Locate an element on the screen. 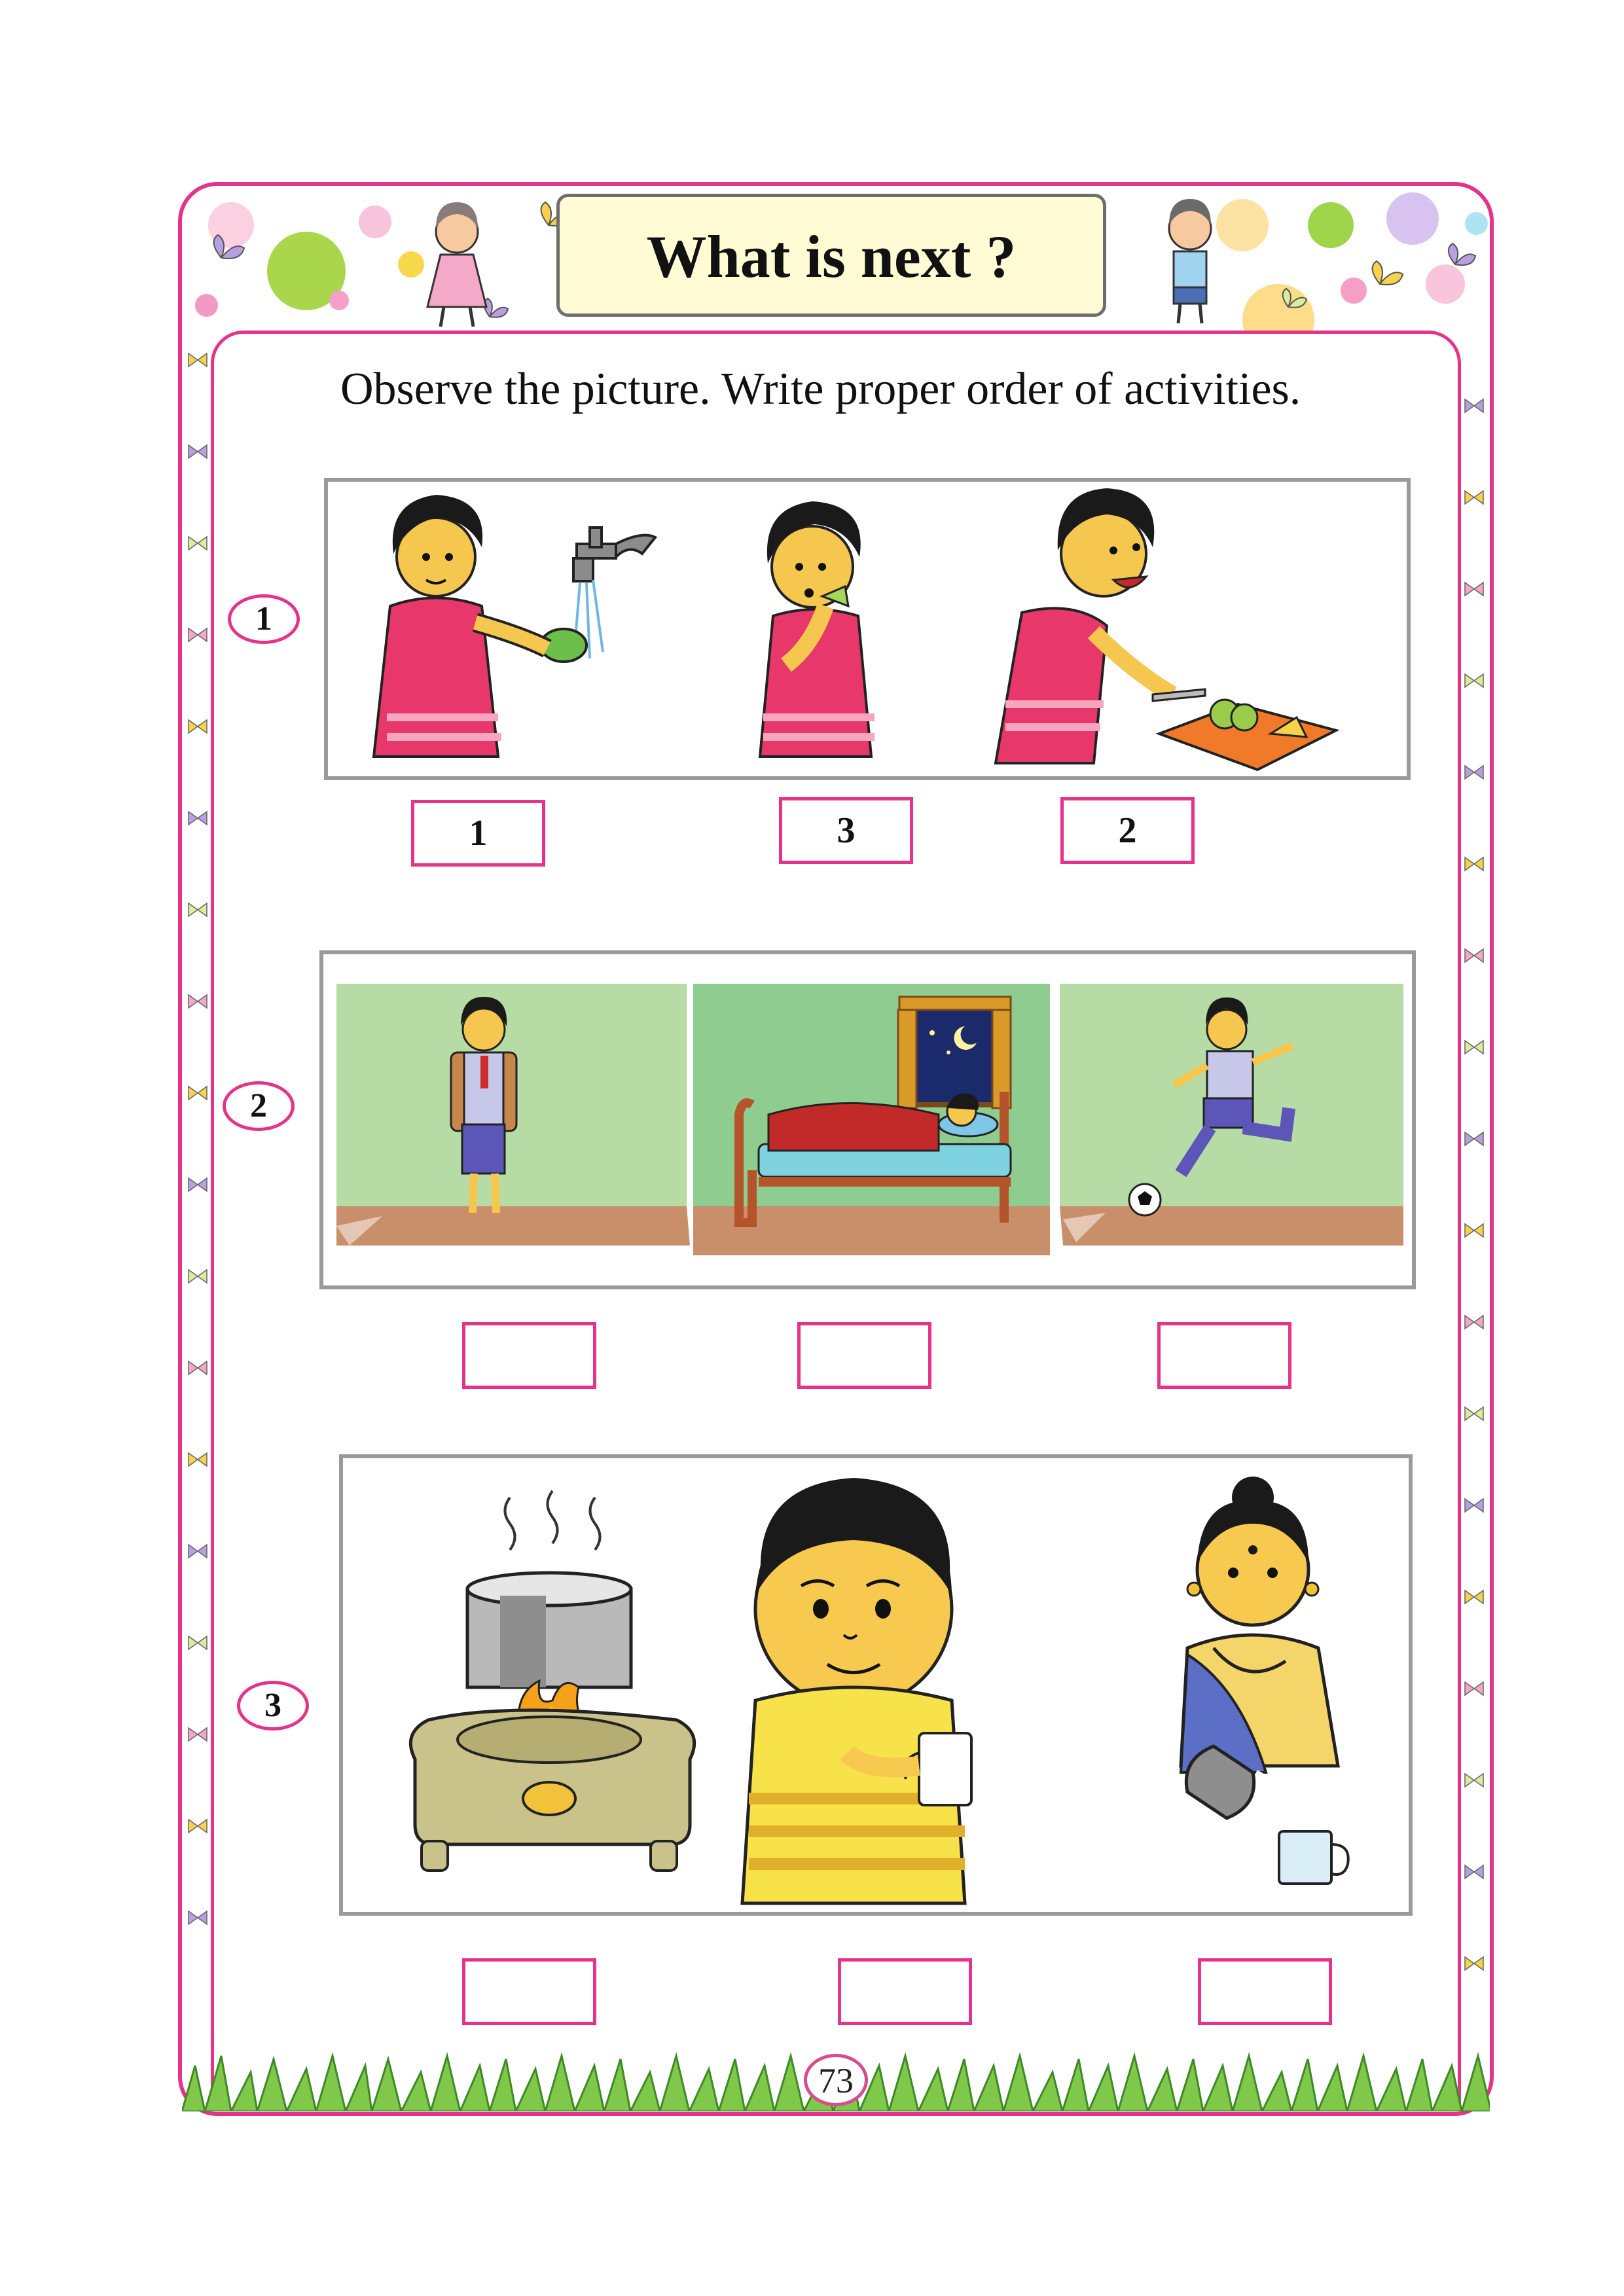 The width and height of the screenshot is (1624, 2296). question-3-picture-panel is located at coordinates (876, 1685).